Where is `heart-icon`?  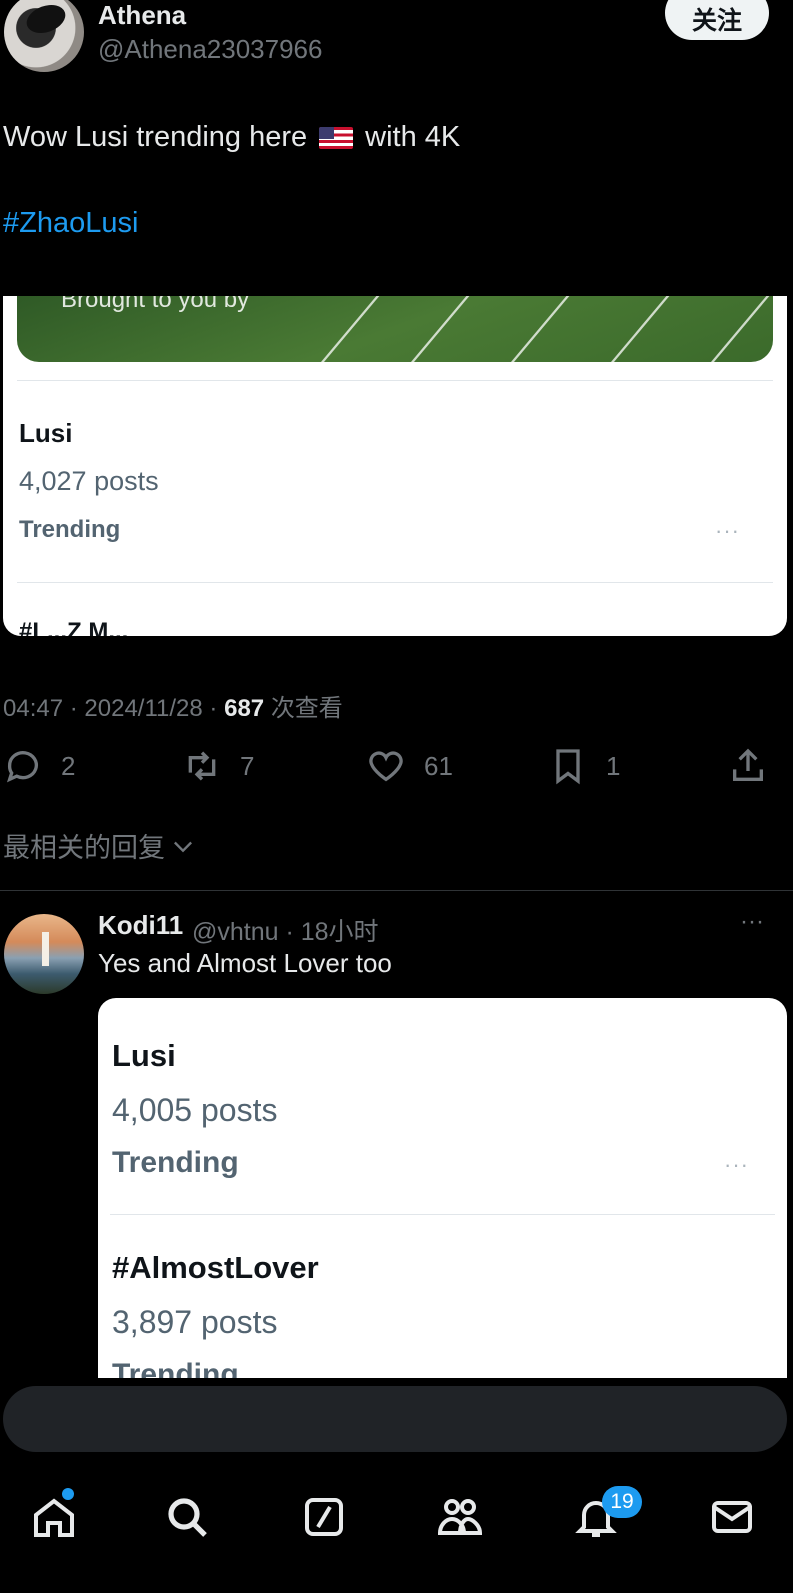
heart-icon is located at coordinates (386, 766).